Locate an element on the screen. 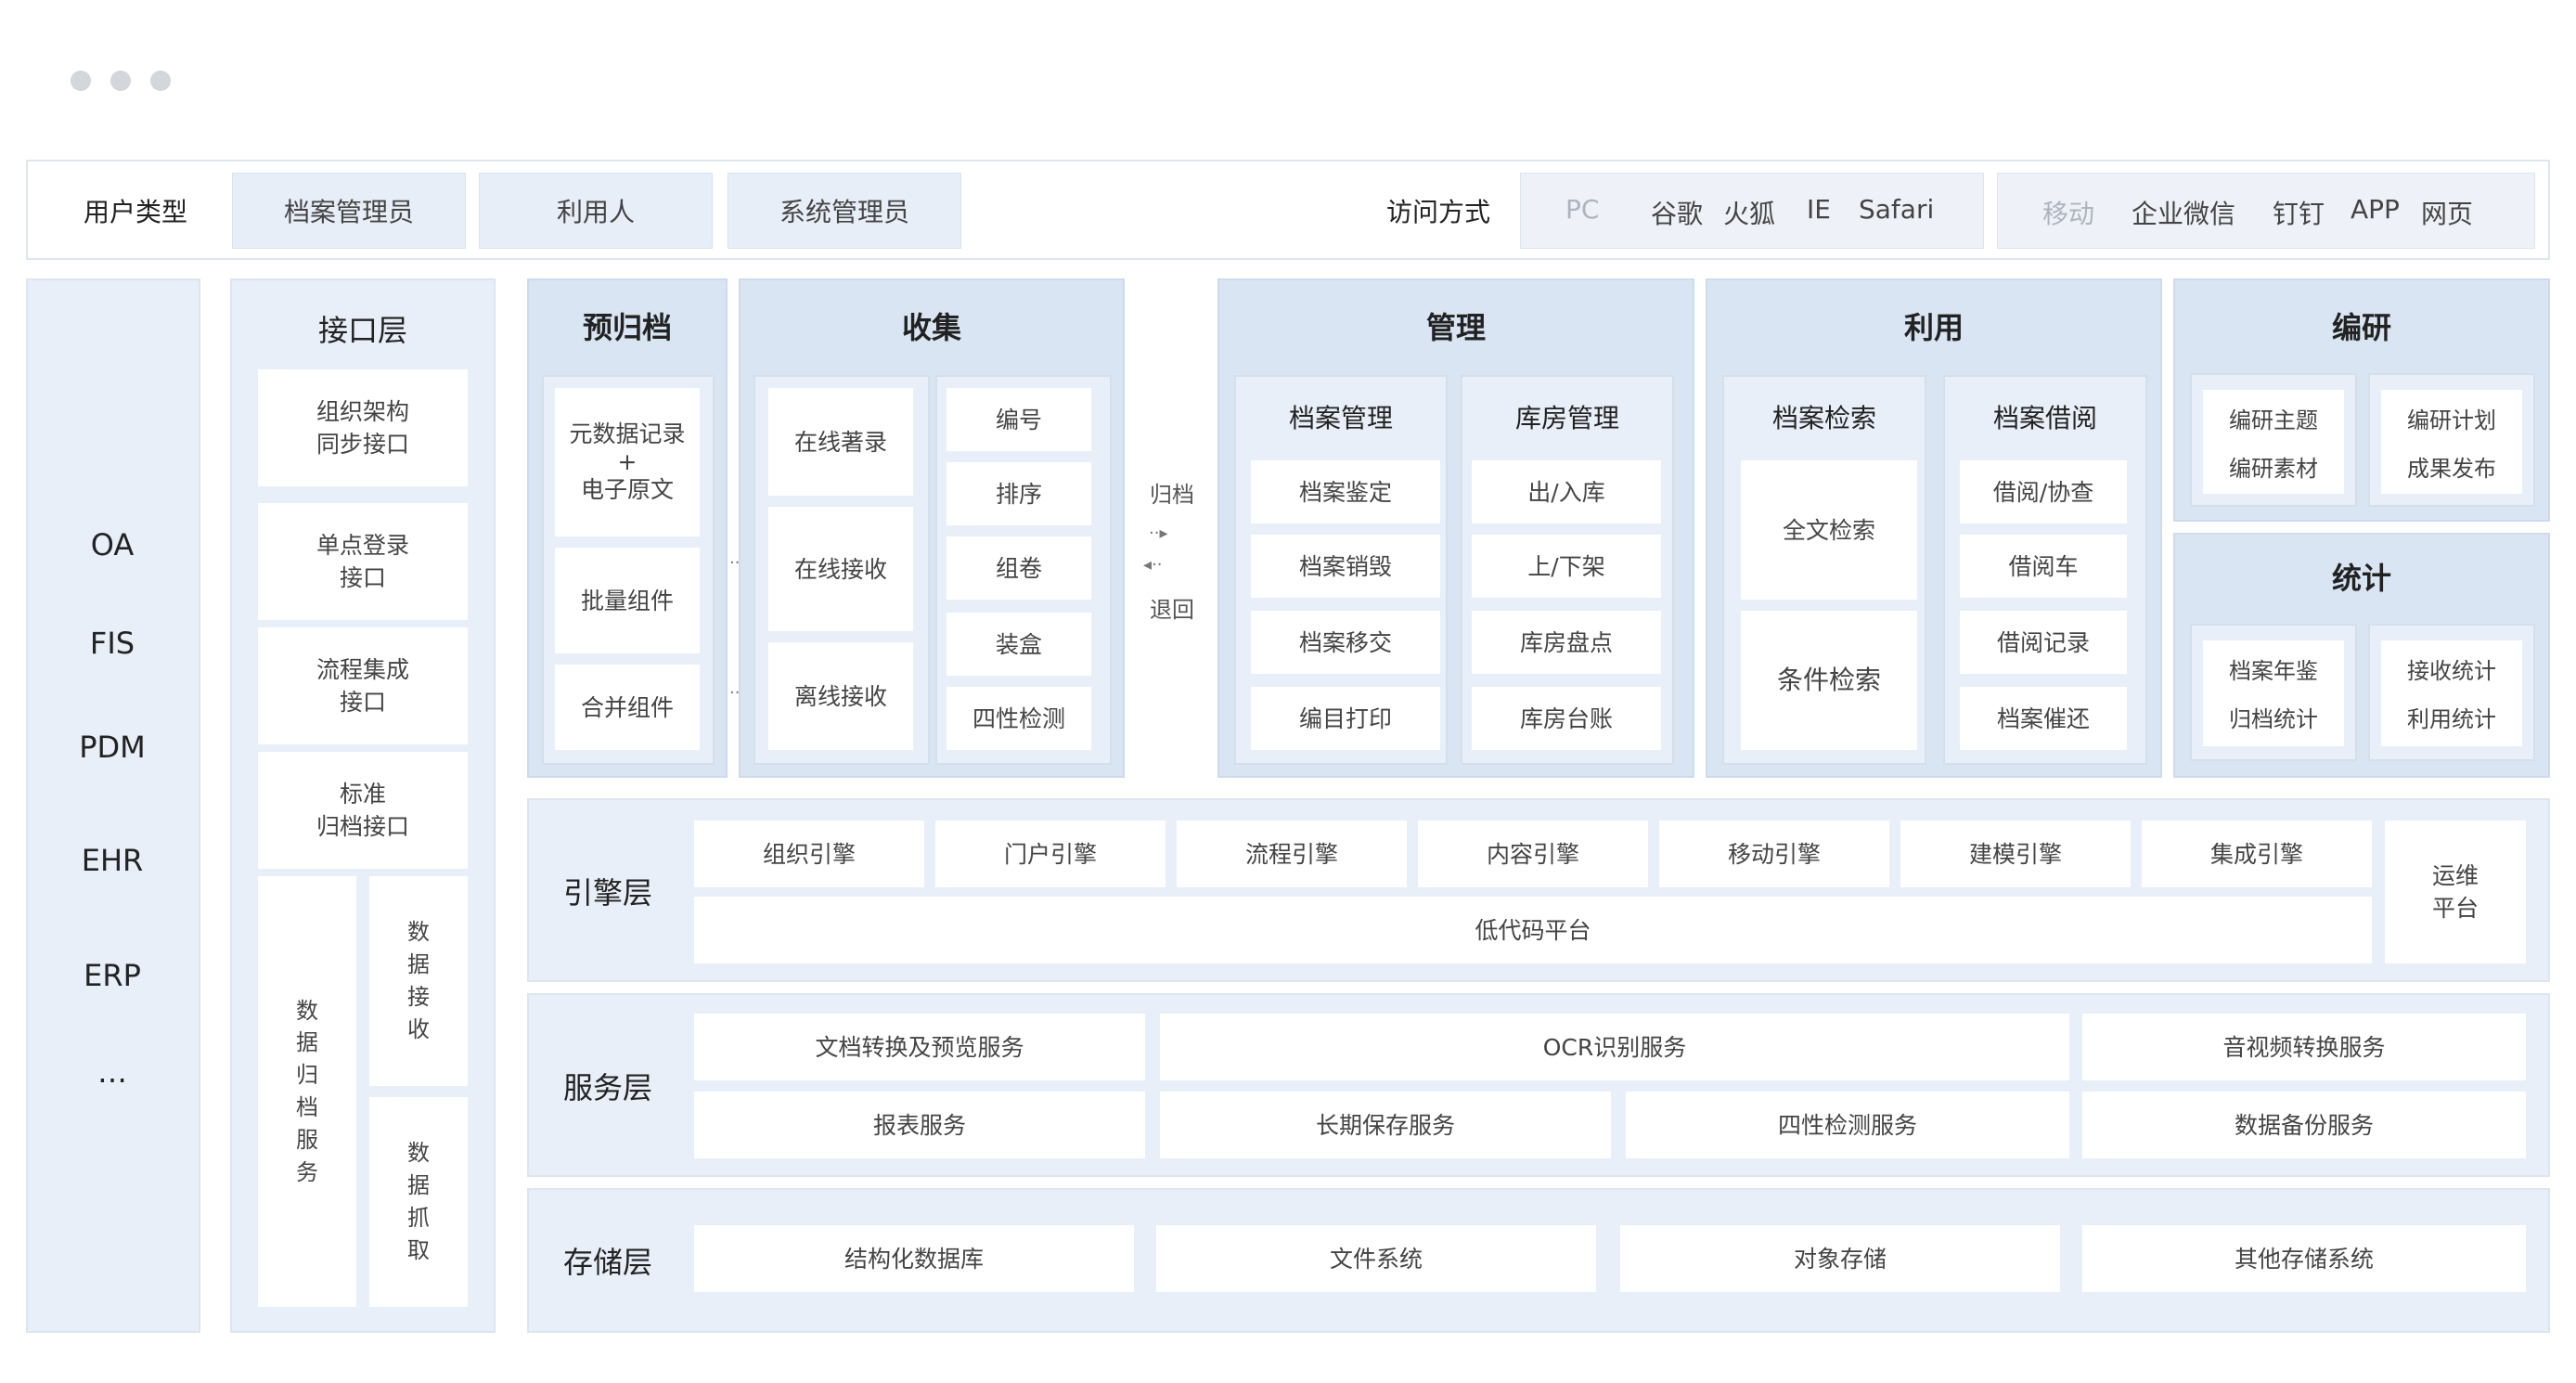 This screenshot has height=1383, width=2576. research-topic: 编研主题 is located at coordinates (2273, 420).